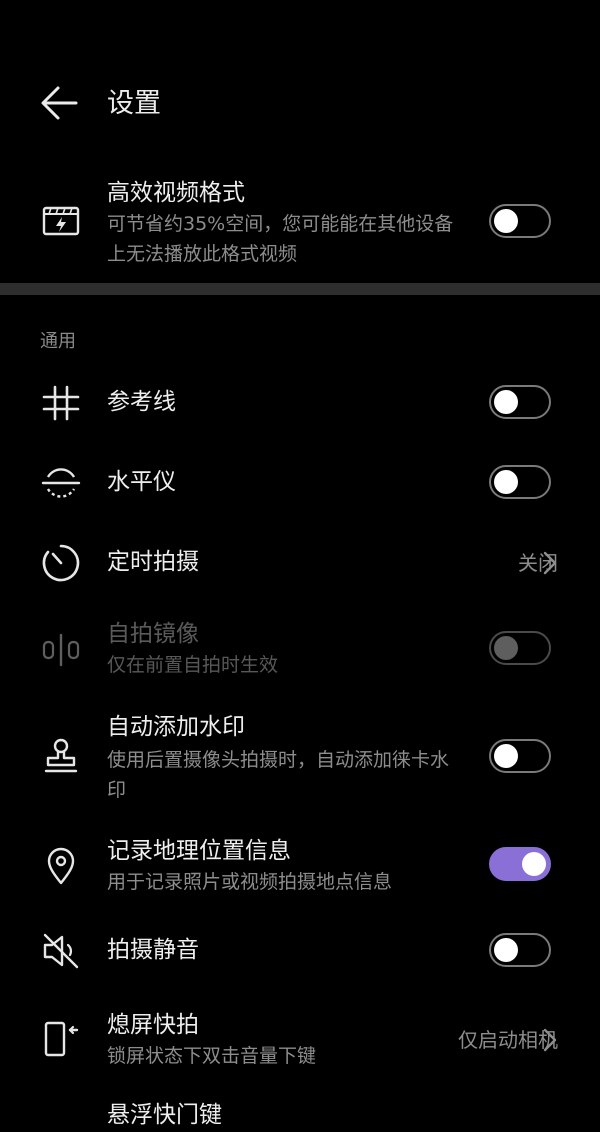 The height and width of the screenshot is (1132, 600). I want to click on arrow-left-icon, so click(59, 103).